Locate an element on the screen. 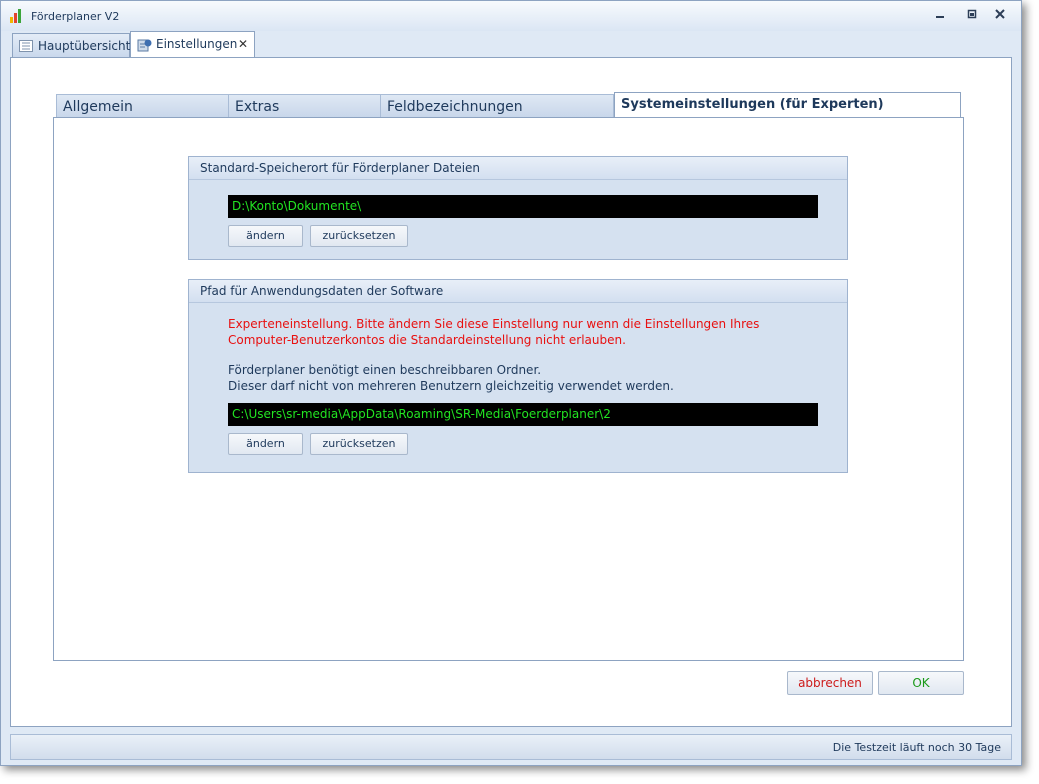  change-appdata-path-button: ändern is located at coordinates (265, 444).